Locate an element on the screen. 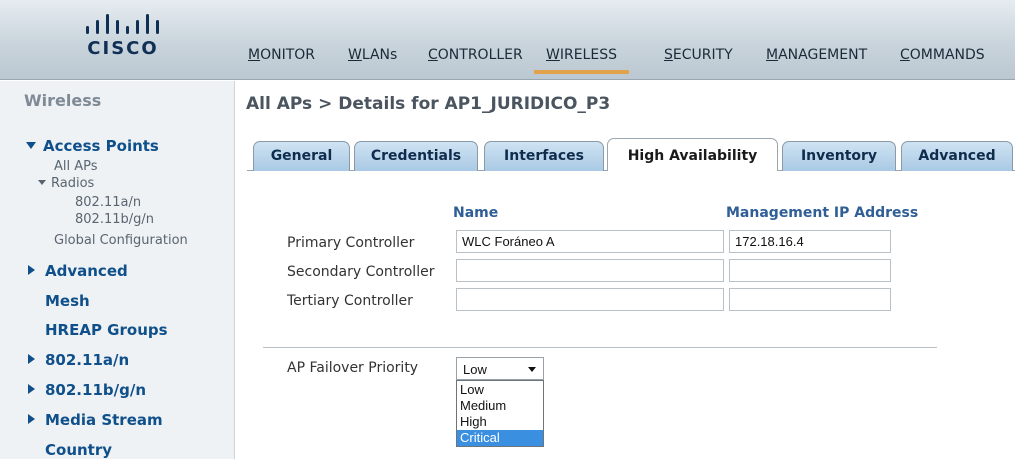 This screenshot has width=1015, height=459. sidebar-item-hreap-groups: HREAP Groups is located at coordinates (106, 330).